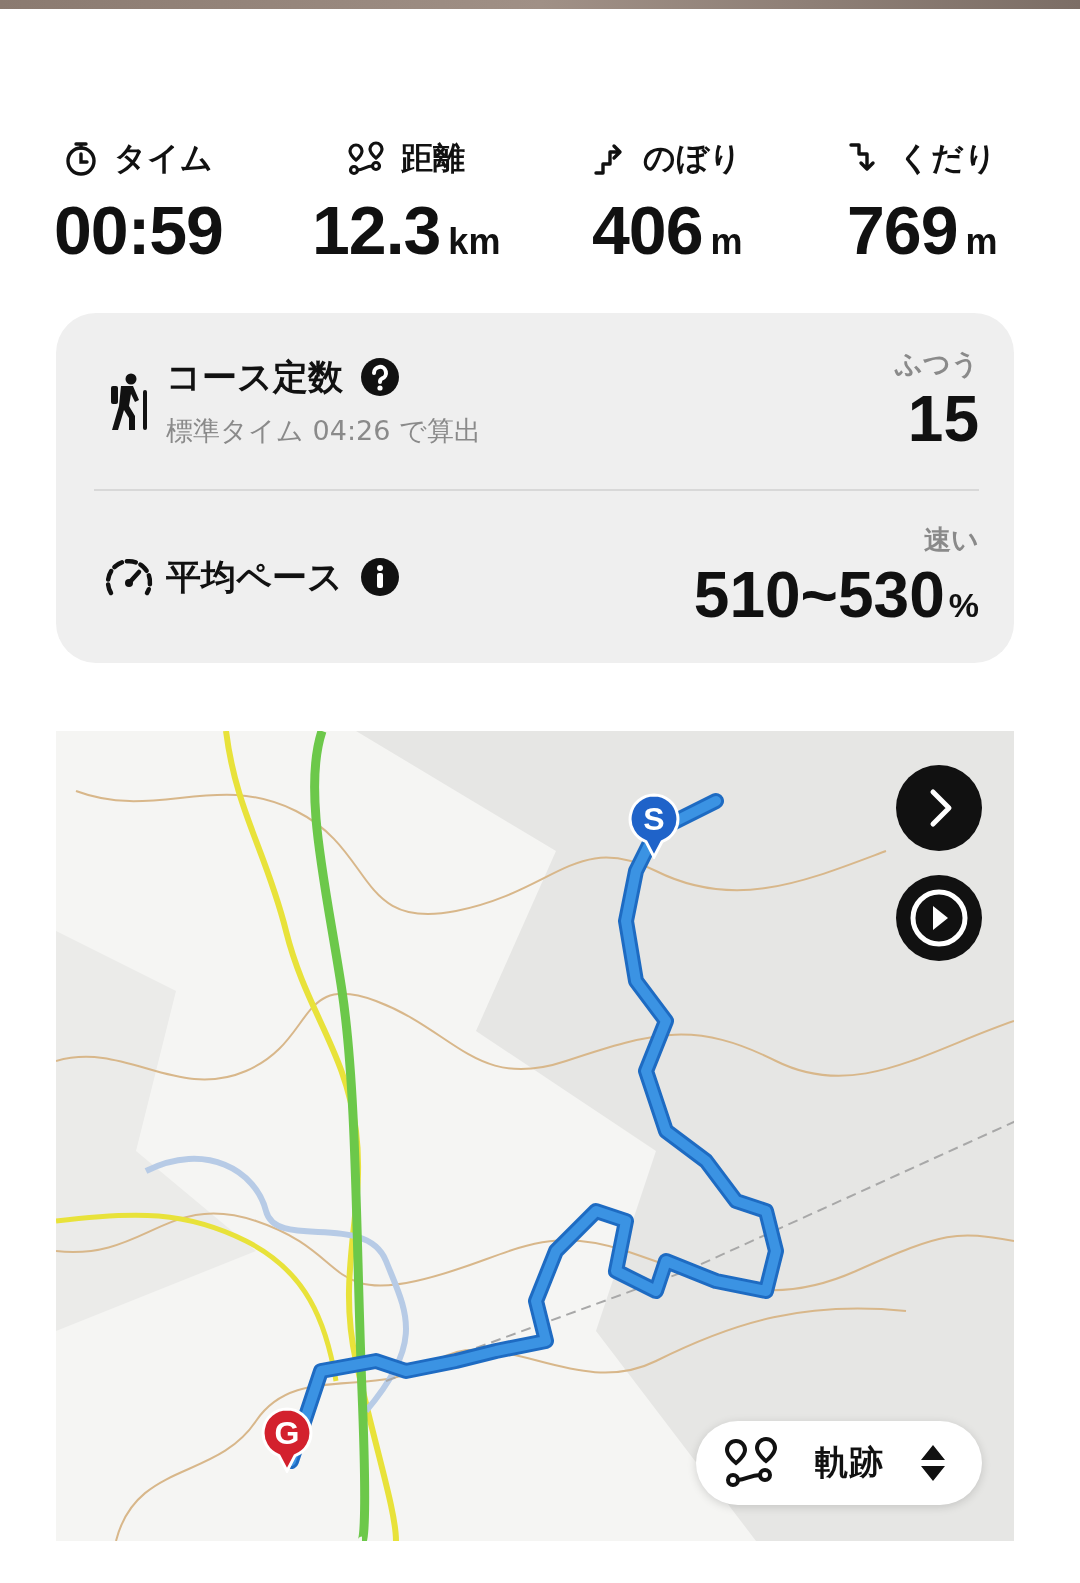 This screenshot has width=1080, height=1583. What do you see at coordinates (692, 158) in the screenshot?
I see `stat-label: のぼり` at bounding box center [692, 158].